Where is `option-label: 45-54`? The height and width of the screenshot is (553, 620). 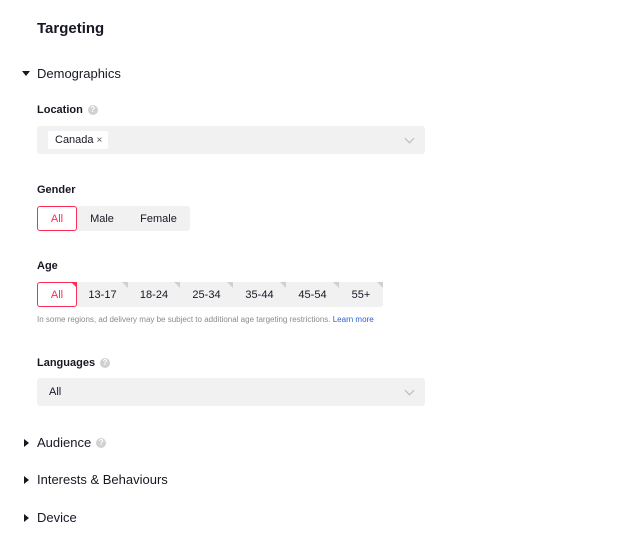 option-label: 45-54 is located at coordinates (312, 294).